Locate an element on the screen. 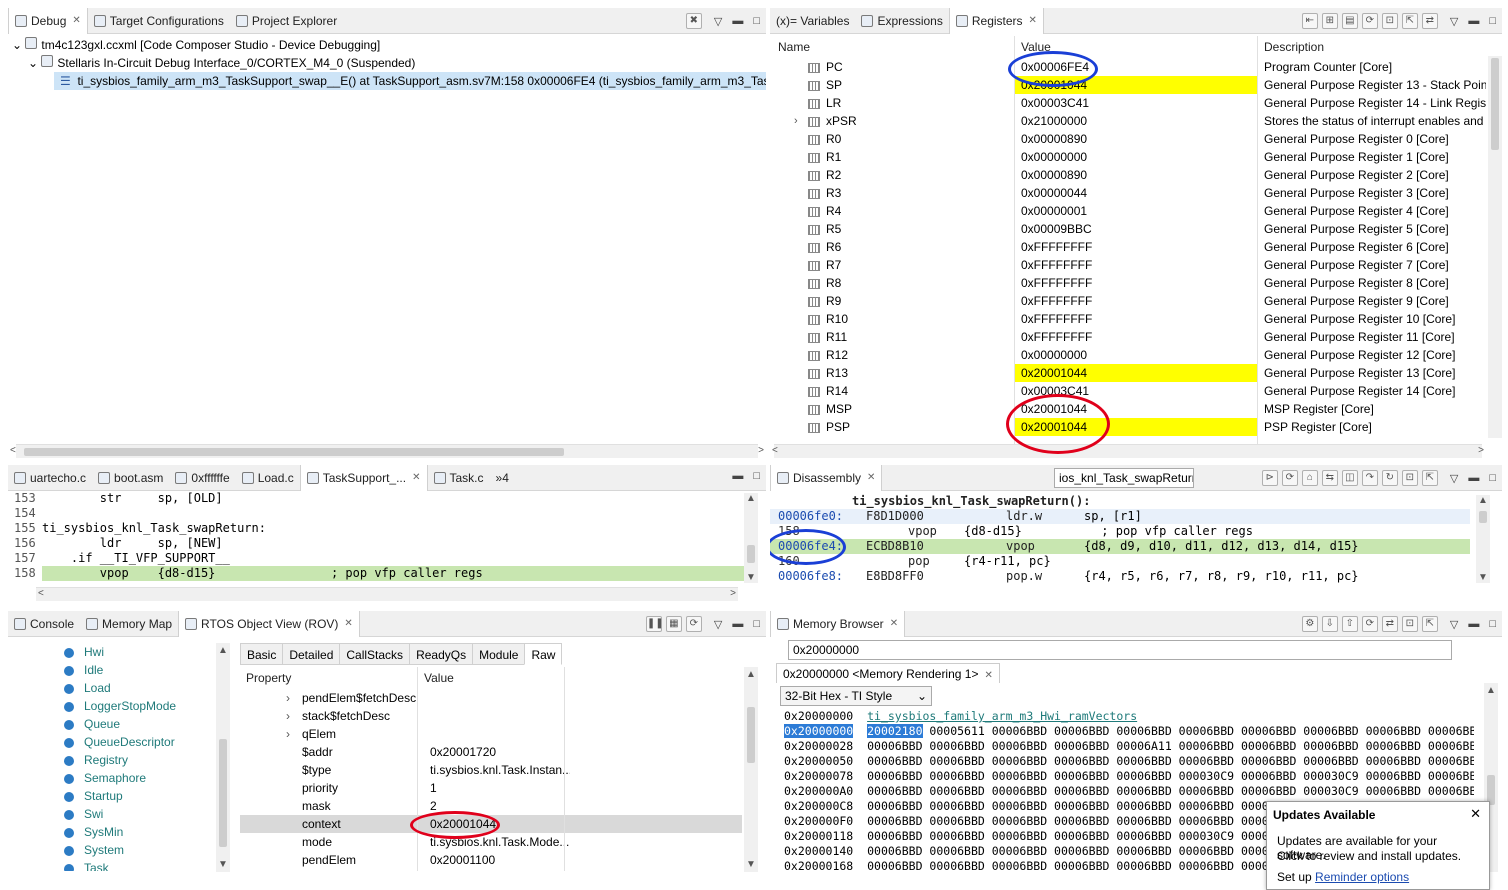 This screenshot has width=1508, height=890. columns-icon: ▤ is located at coordinates (1349, 21).